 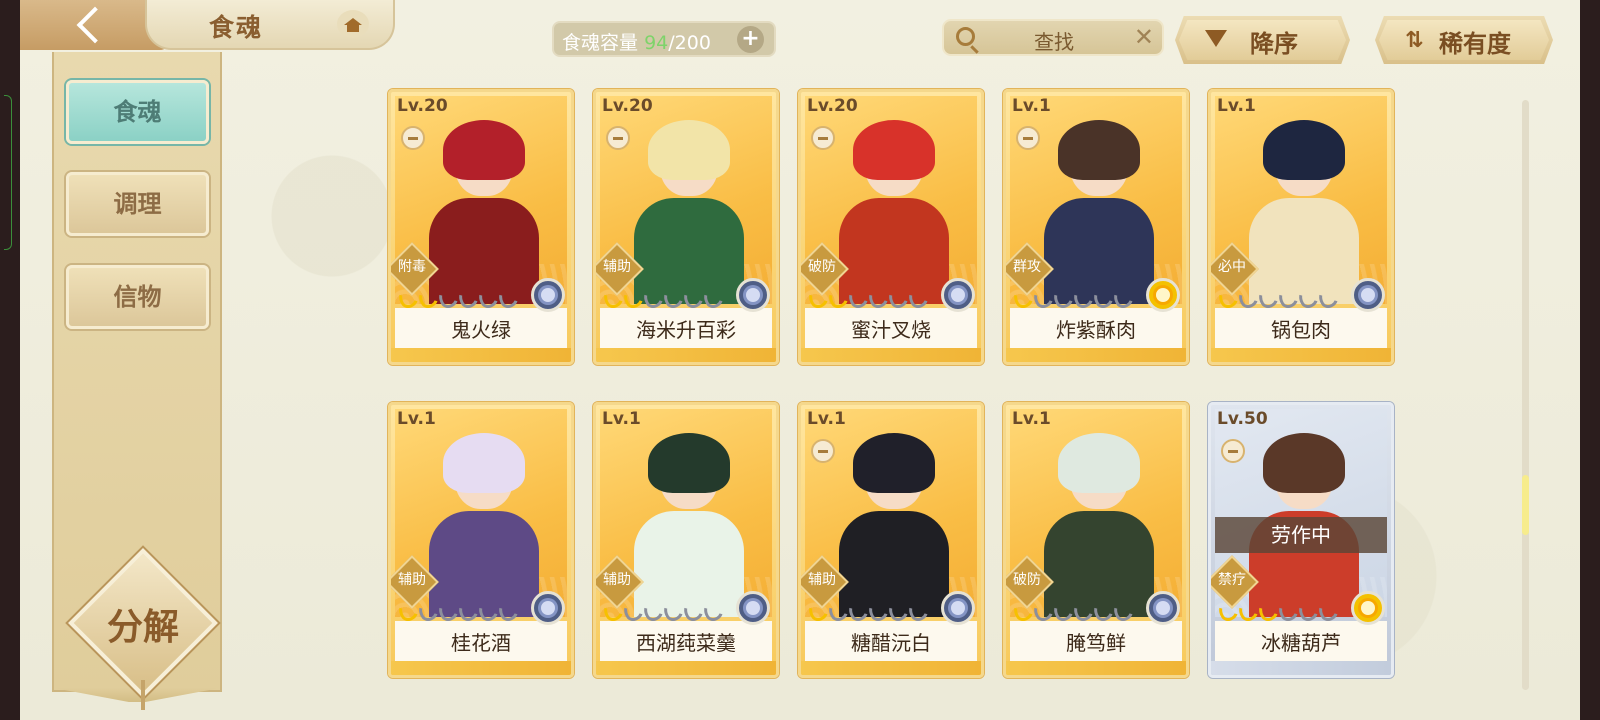 I want to click on name-plate: 锅包肉, so click(x=1301, y=328).